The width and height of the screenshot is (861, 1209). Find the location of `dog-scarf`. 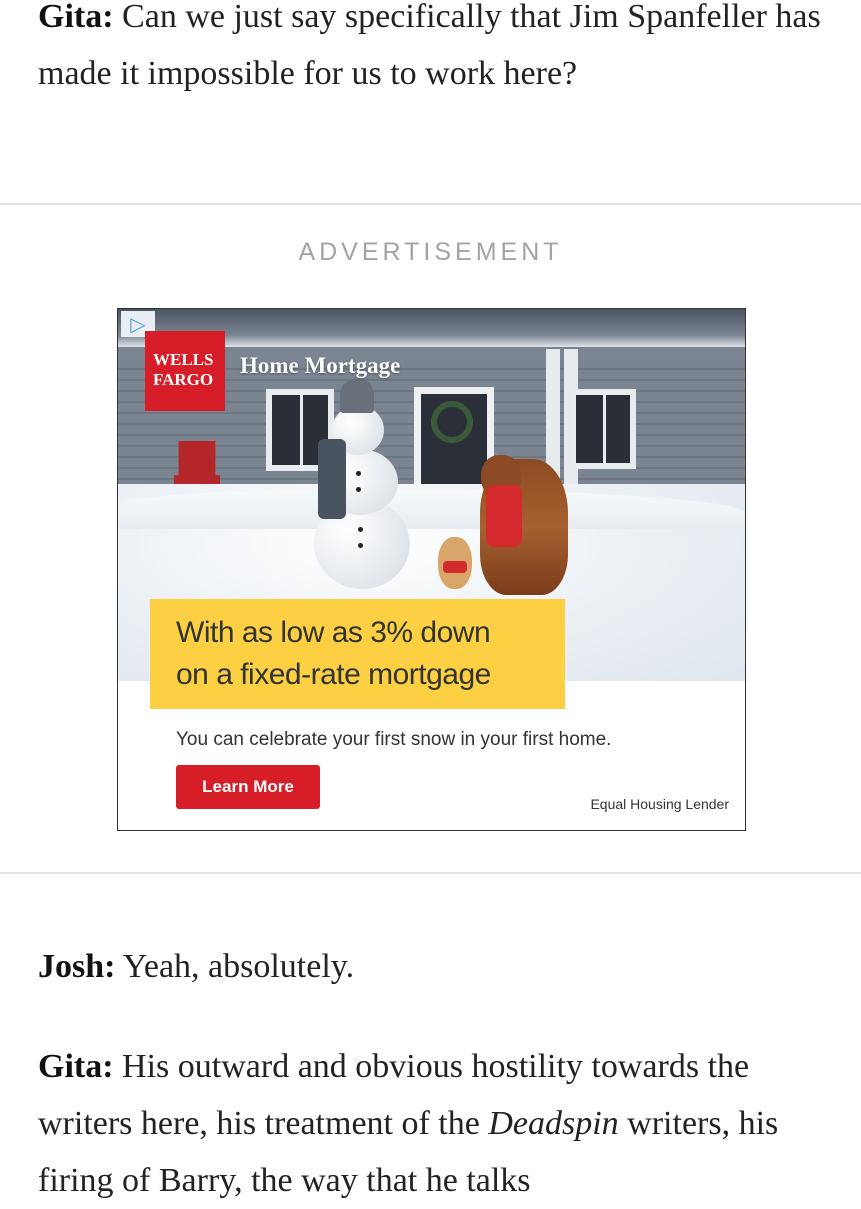

dog-scarf is located at coordinates (504, 516).